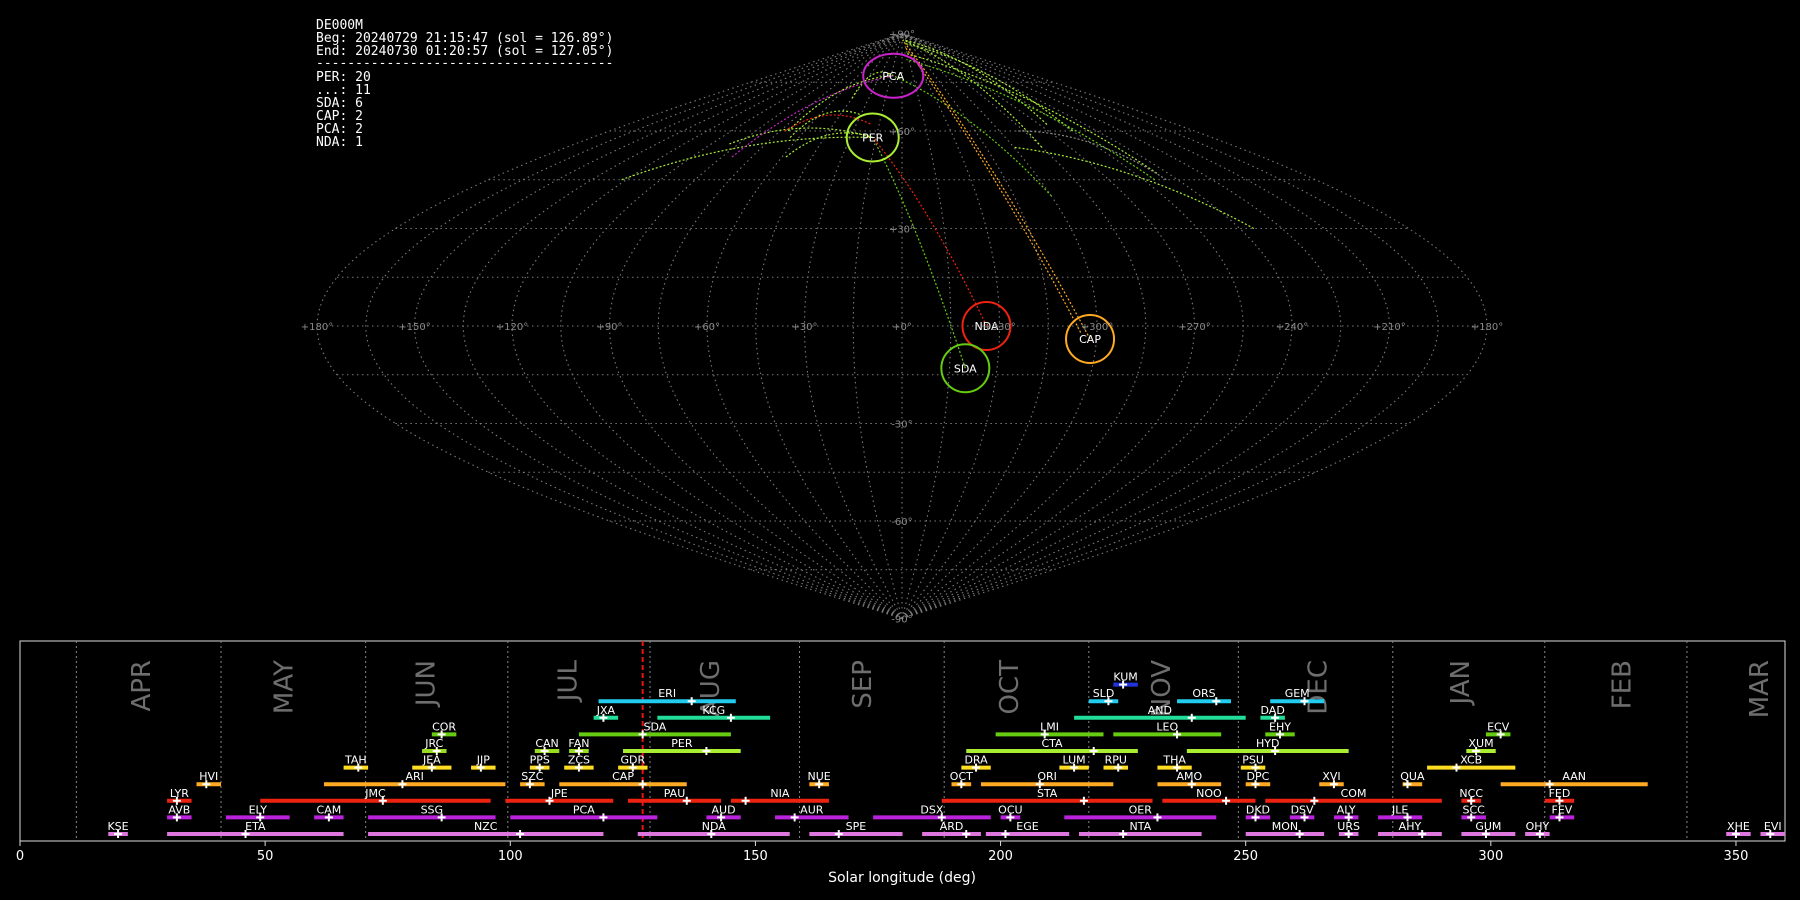 The height and width of the screenshot is (900, 1800). I want to click on shower-fan: FAN, so click(578, 746).